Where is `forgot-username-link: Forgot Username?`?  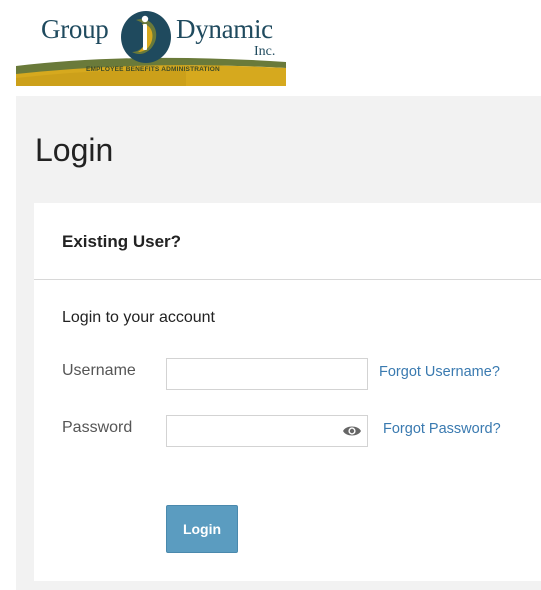
forgot-username-link: Forgot Username? is located at coordinates (439, 372).